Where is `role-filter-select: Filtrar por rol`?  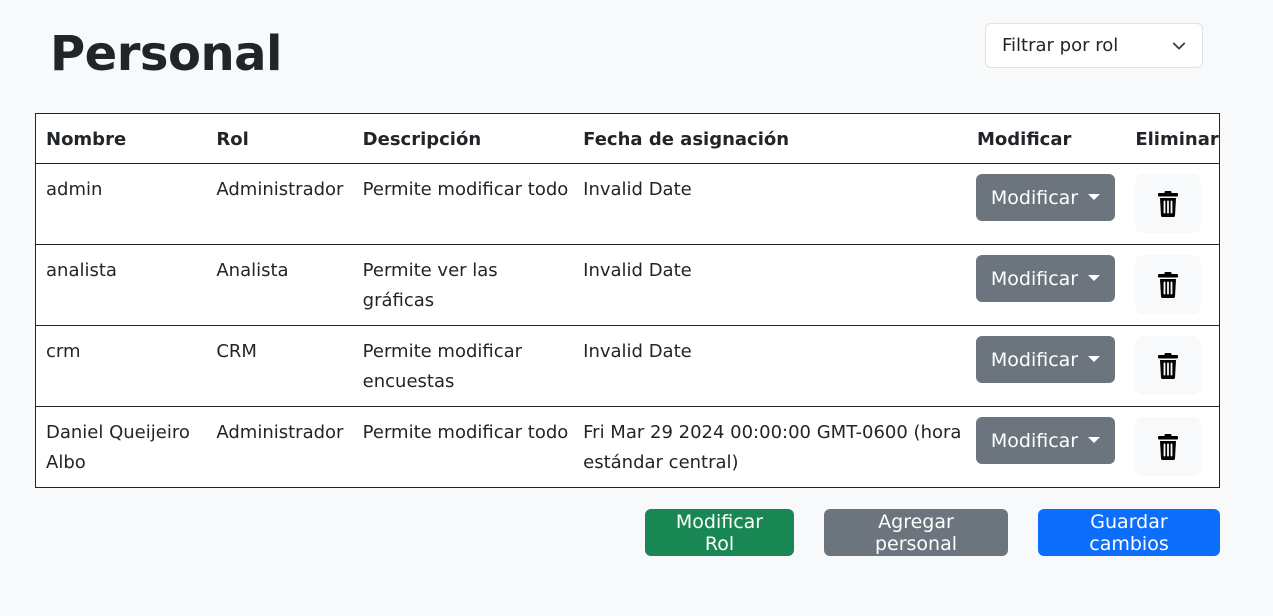
role-filter-select: Filtrar por rol is located at coordinates (1094, 45).